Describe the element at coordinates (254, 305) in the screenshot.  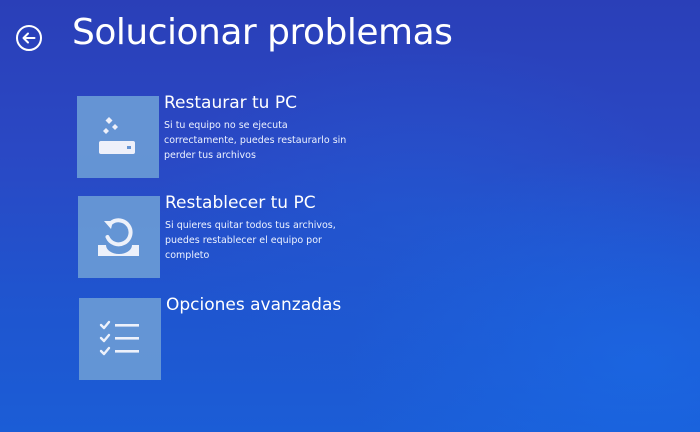
I see `option-title: Opciones avanzadas` at that location.